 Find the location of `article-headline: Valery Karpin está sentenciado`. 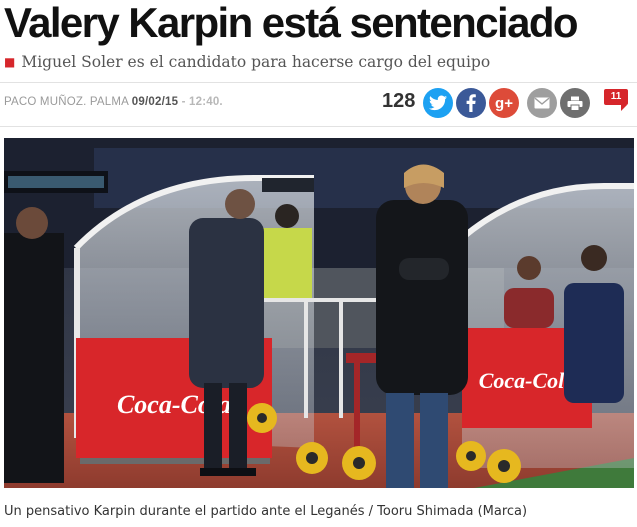

article-headline: Valery Karpin está sentenciado is located at coordinates (291, 23).